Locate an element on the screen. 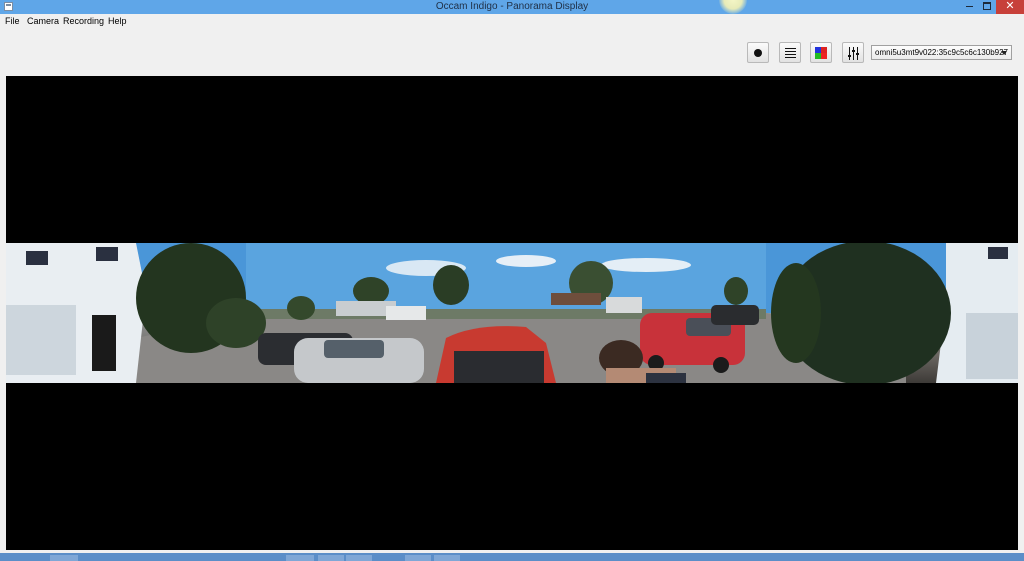 This screenshot has height=561, width=1024. menu-file: File is located at coordinates (12, 21).